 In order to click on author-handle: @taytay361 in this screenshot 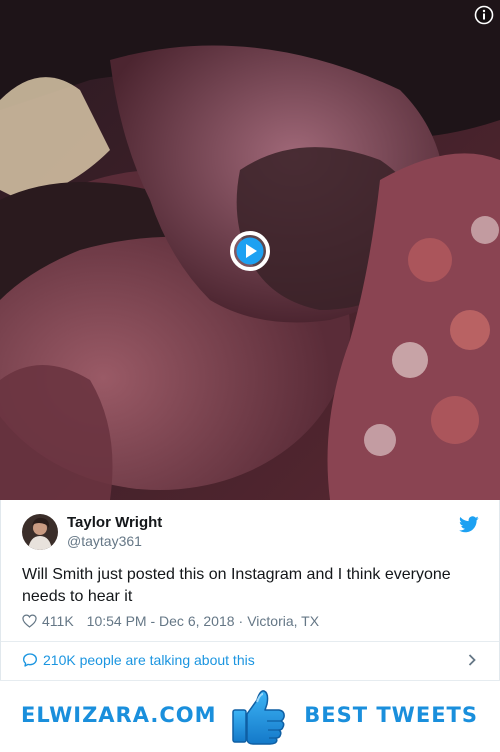, I will do `click(104, 541)`.